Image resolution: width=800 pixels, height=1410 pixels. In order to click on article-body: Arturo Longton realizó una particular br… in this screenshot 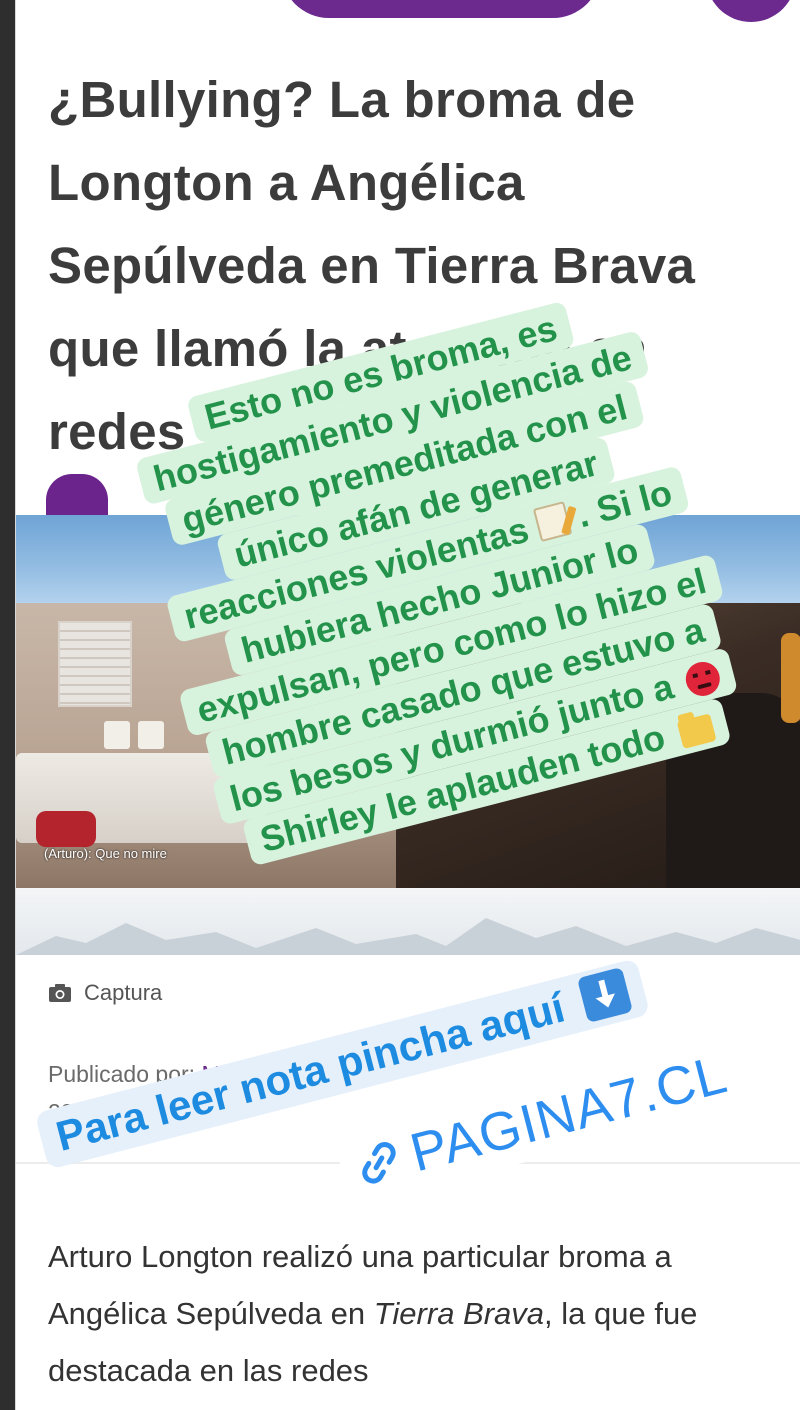, I will do `click(415, 1313)`.